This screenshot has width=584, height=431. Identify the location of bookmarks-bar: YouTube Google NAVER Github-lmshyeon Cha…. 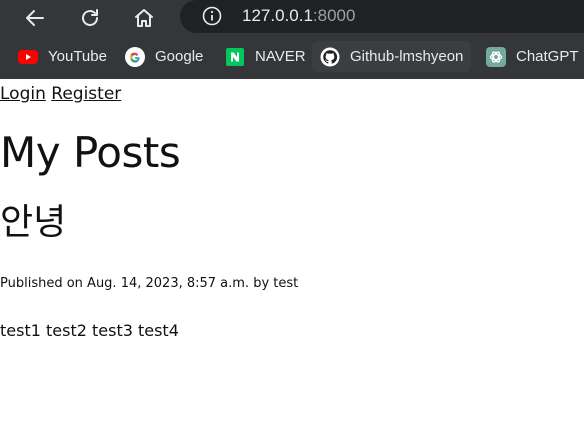
(292, 57).